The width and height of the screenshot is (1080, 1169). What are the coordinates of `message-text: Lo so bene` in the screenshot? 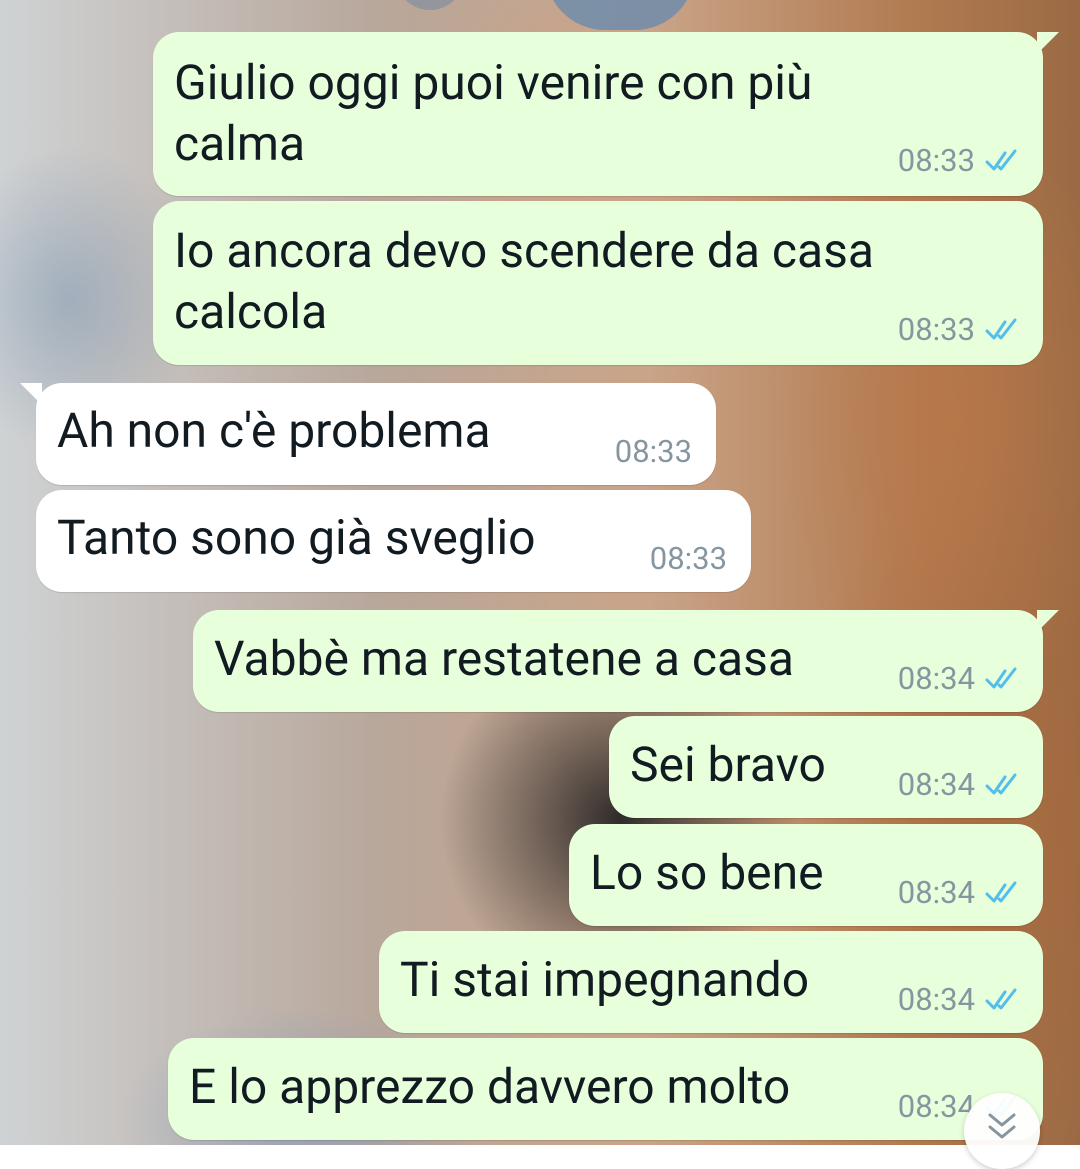 It's located at (707, 872).